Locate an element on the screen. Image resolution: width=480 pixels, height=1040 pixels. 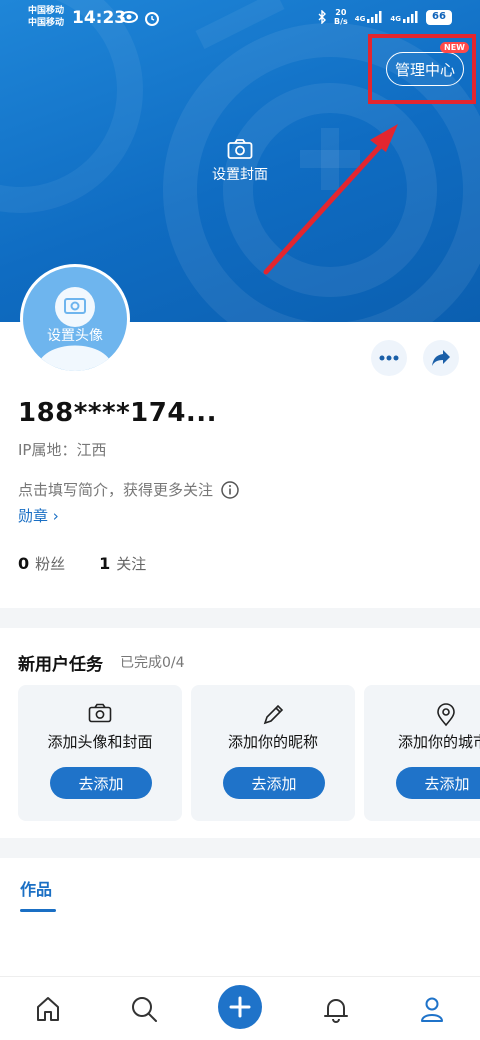
followers-stat: 0 粉丝 is located at coordinates (41, 563).